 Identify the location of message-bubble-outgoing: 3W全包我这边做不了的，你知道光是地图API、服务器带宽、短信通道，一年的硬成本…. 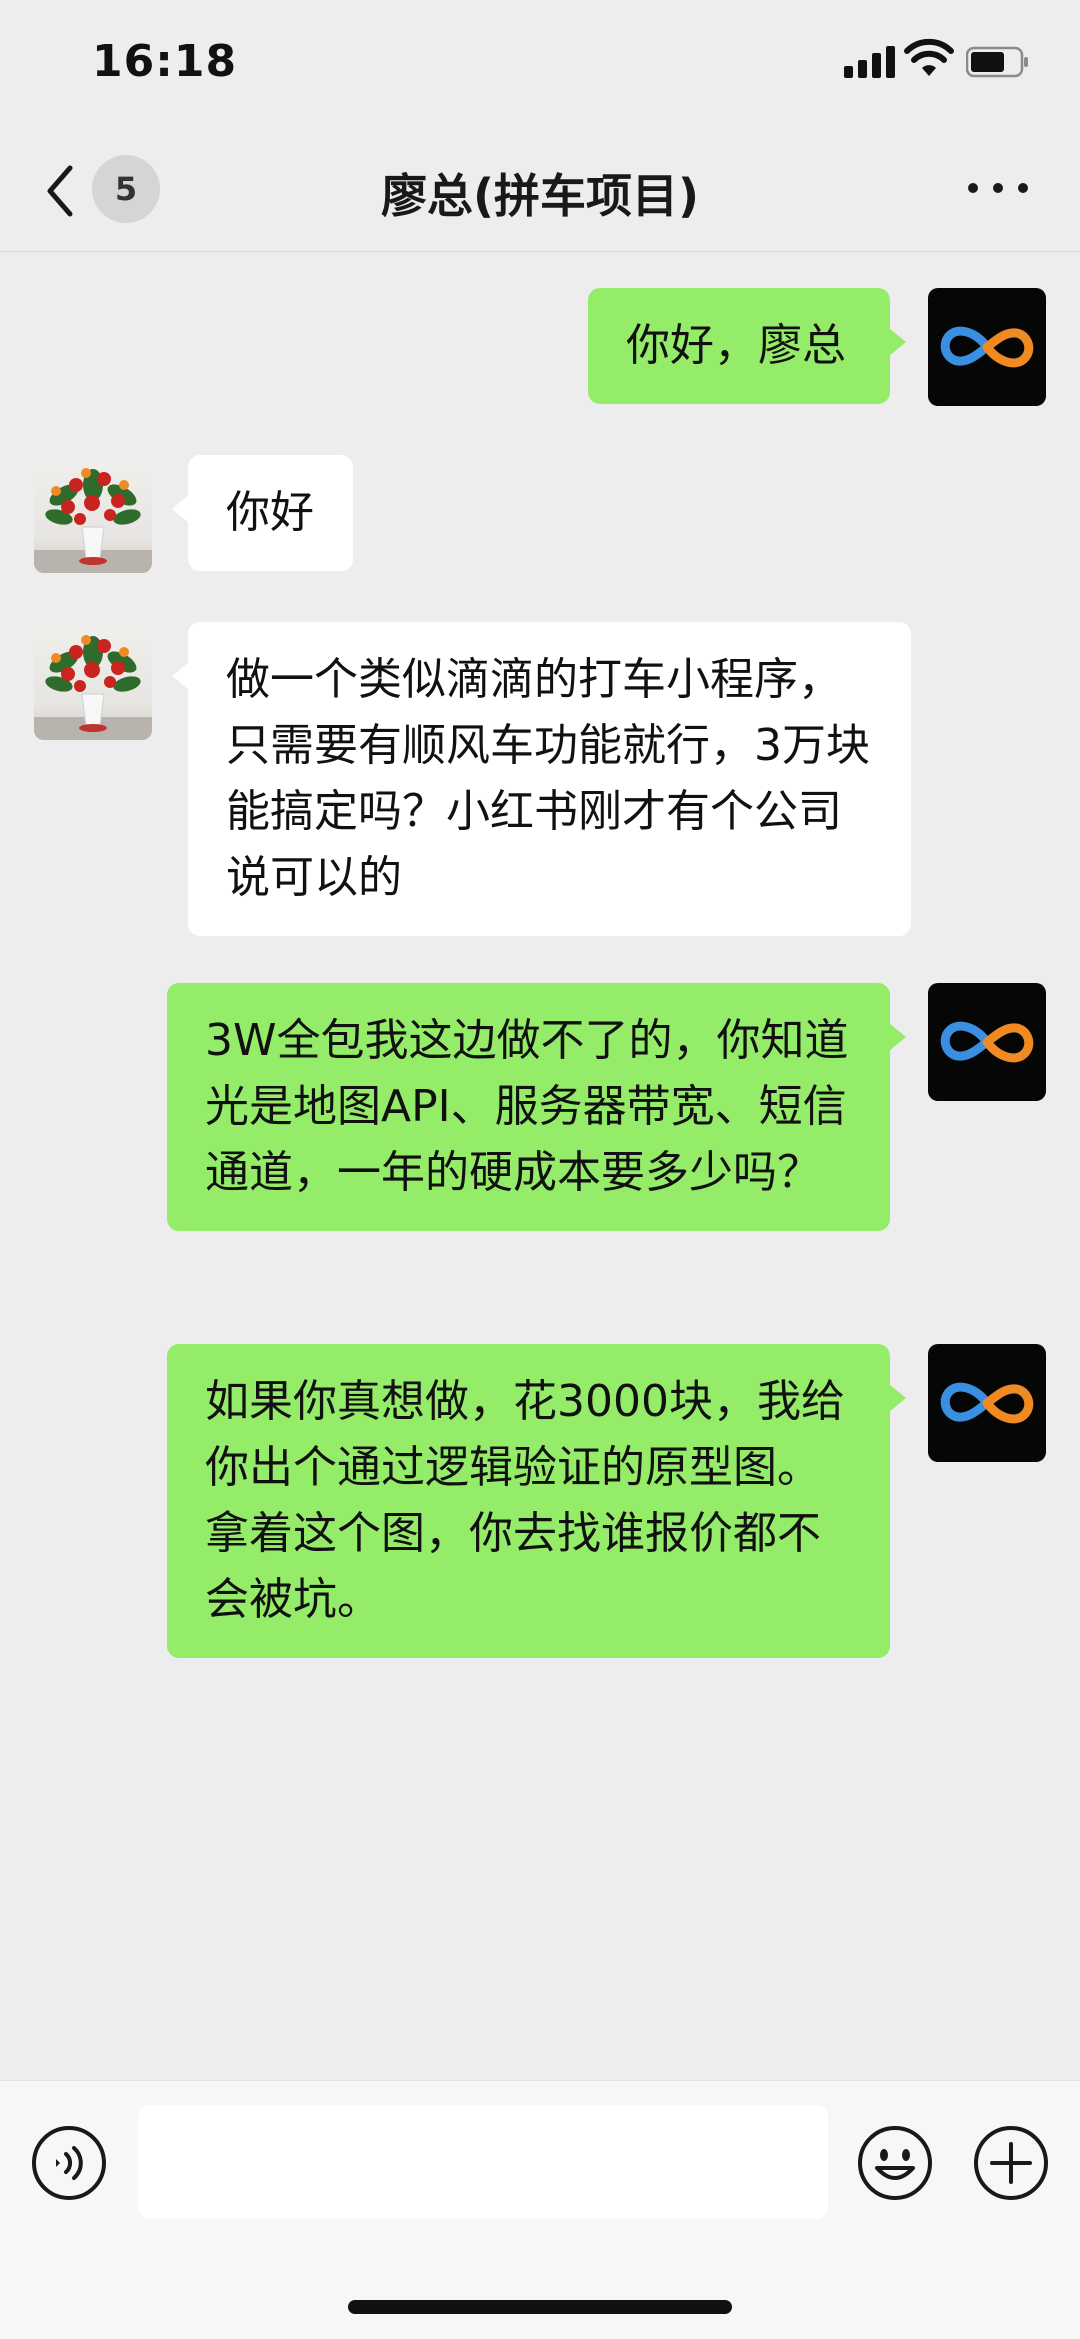
(536, 1107).